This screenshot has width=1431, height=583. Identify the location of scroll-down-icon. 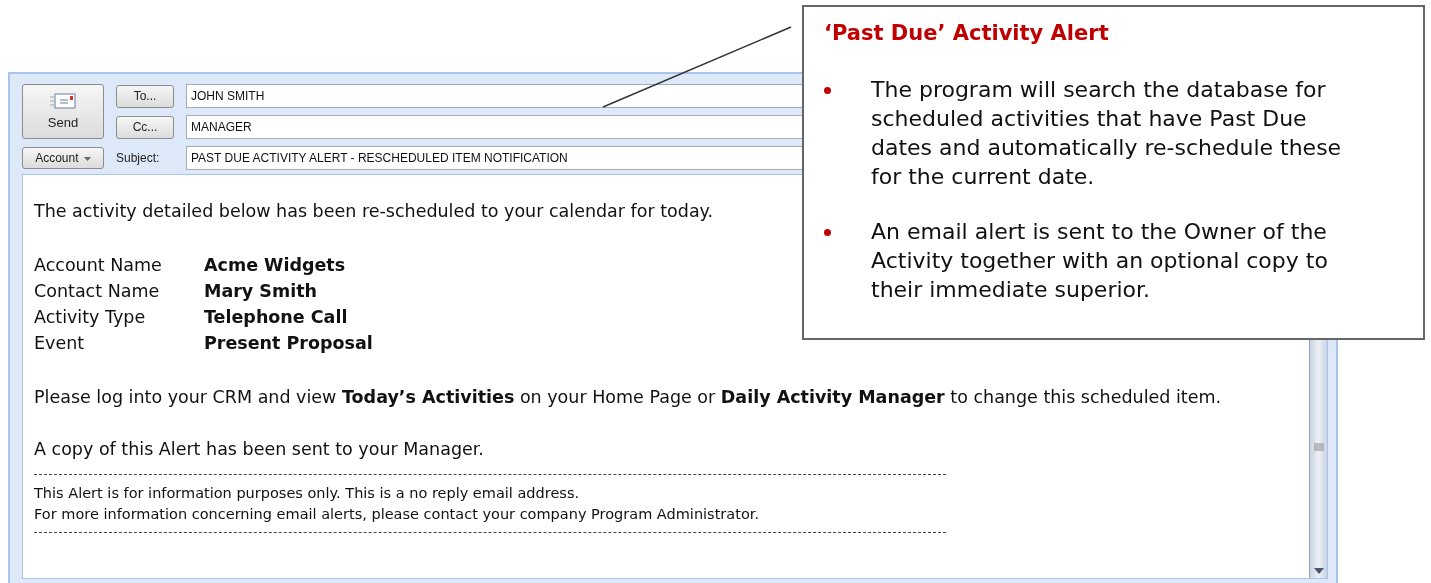
(1318, 571).